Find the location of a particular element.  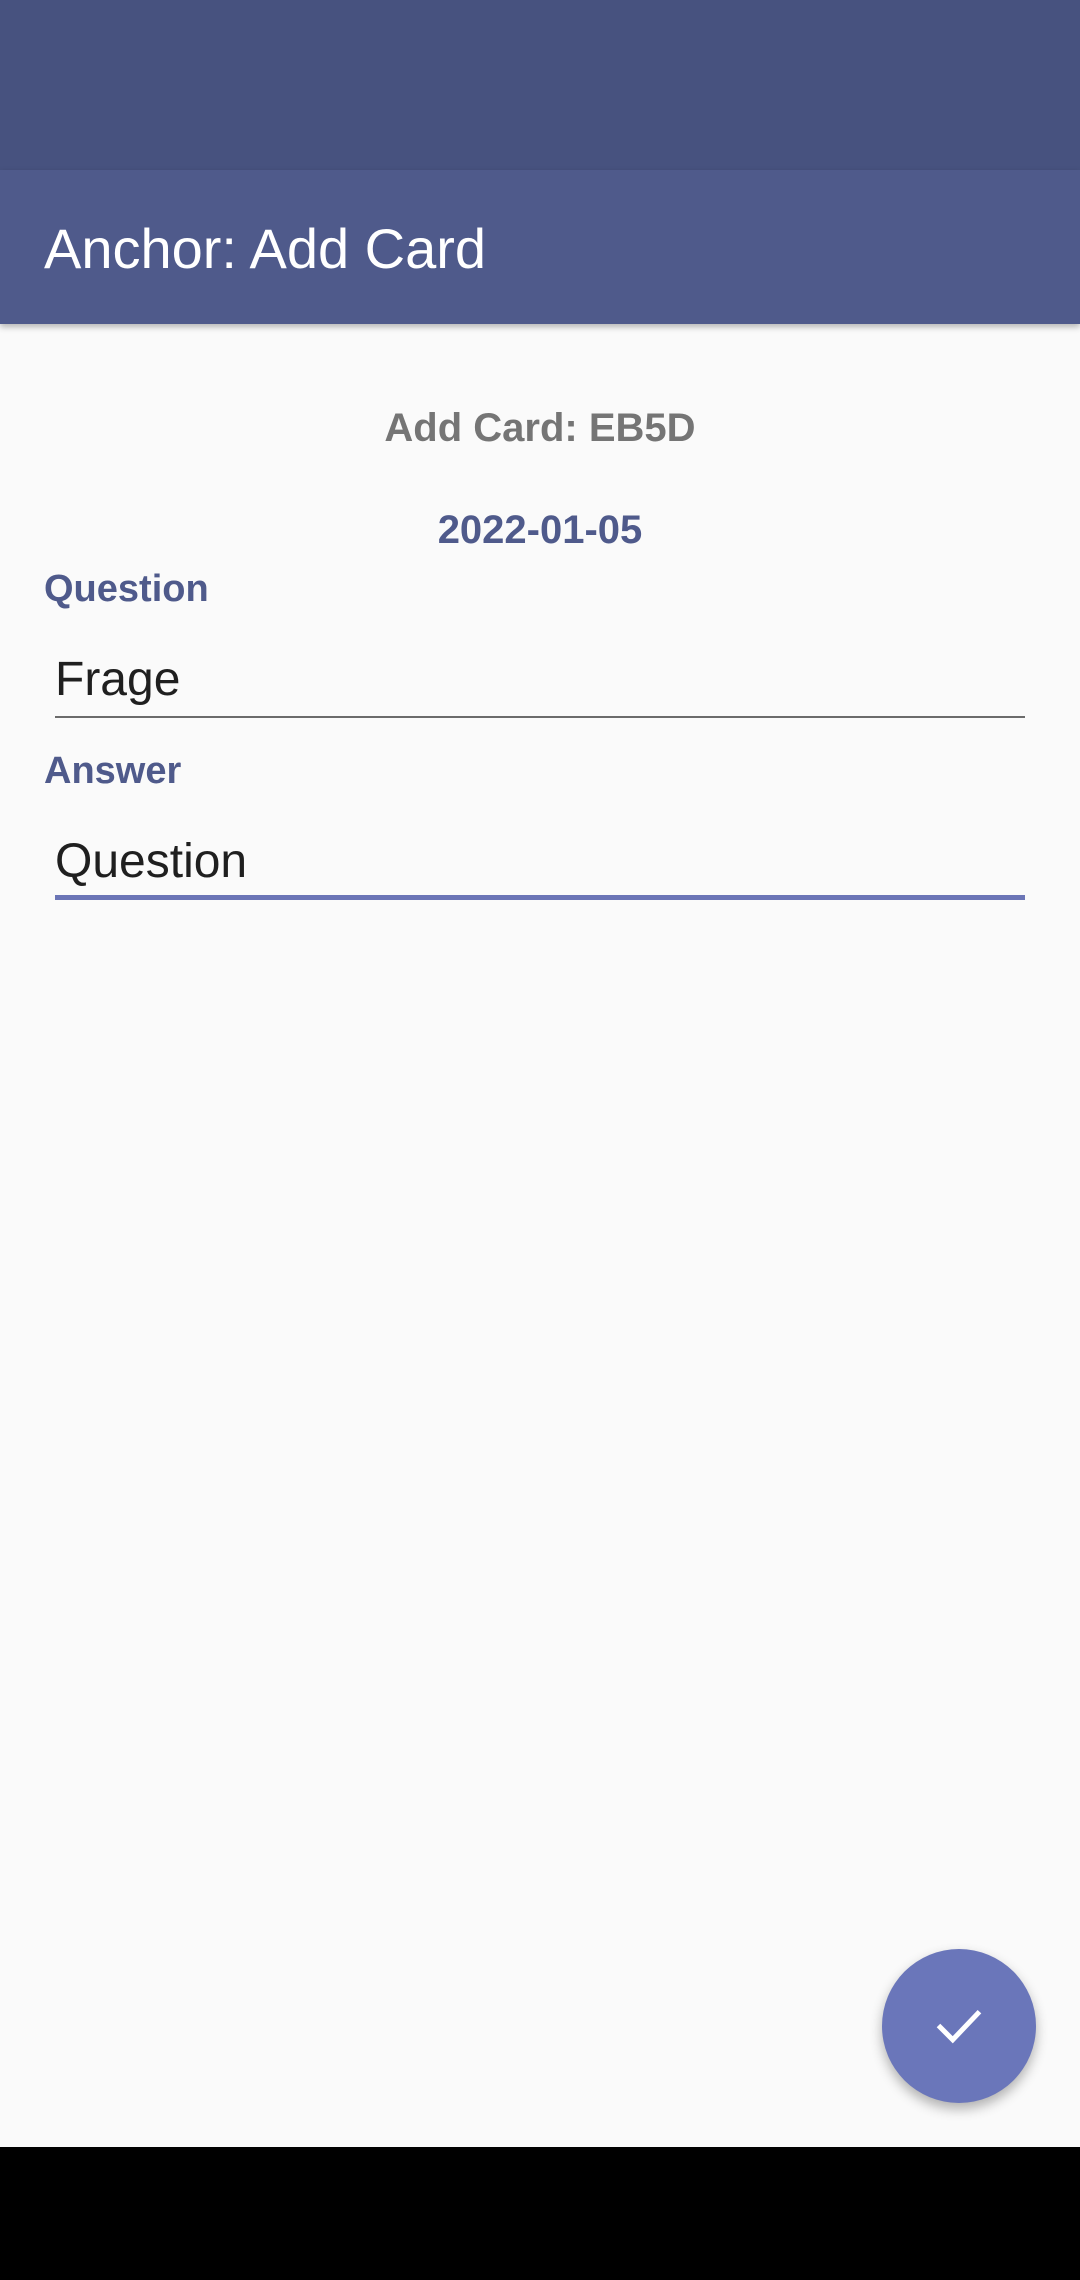

status-bar is located at coordinates (540, 85).